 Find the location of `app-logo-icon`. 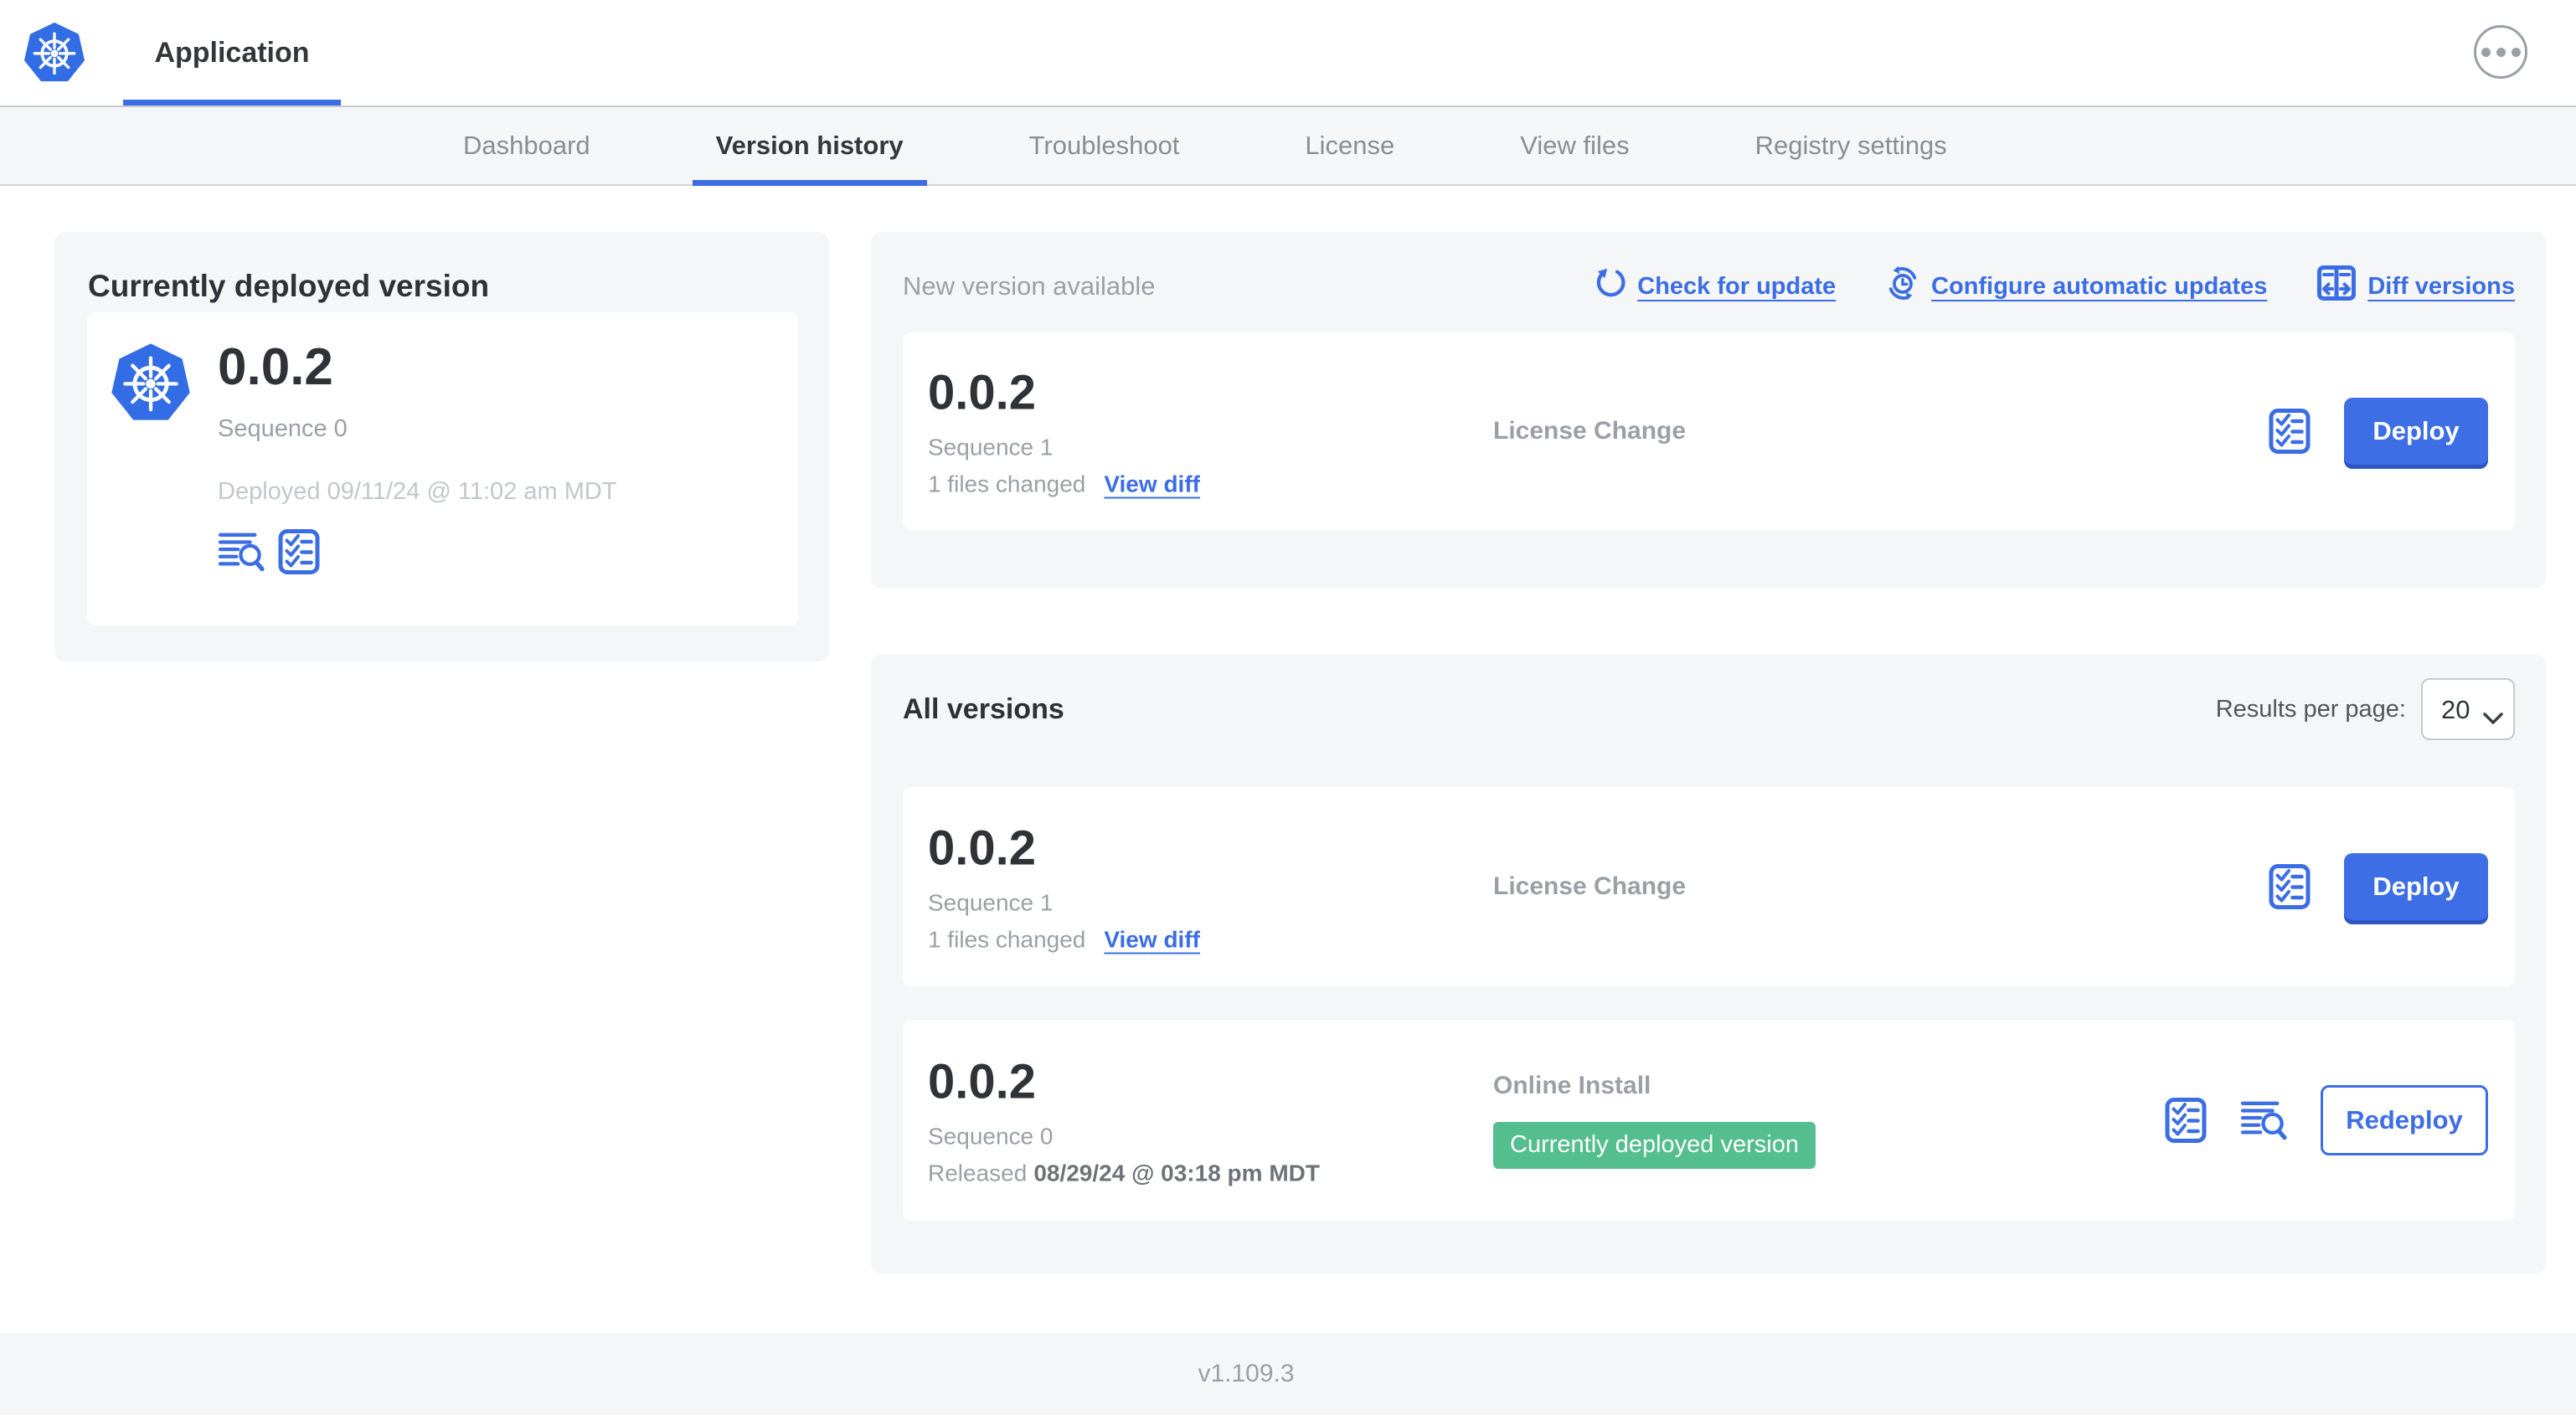

app-logo-icon is located at coordinates (54, 52).